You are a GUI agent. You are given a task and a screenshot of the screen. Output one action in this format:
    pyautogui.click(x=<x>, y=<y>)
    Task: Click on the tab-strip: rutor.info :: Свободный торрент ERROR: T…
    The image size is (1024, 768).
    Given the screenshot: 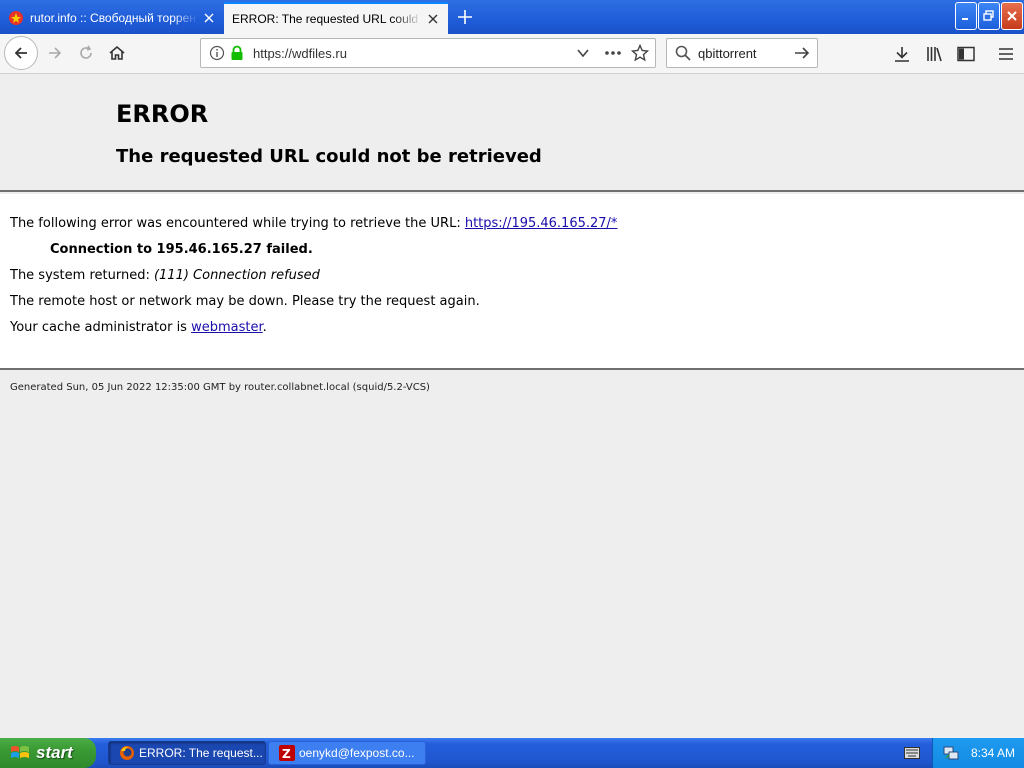 What is the action you would take?
    pyautogui.click(x=512, y=17)
    